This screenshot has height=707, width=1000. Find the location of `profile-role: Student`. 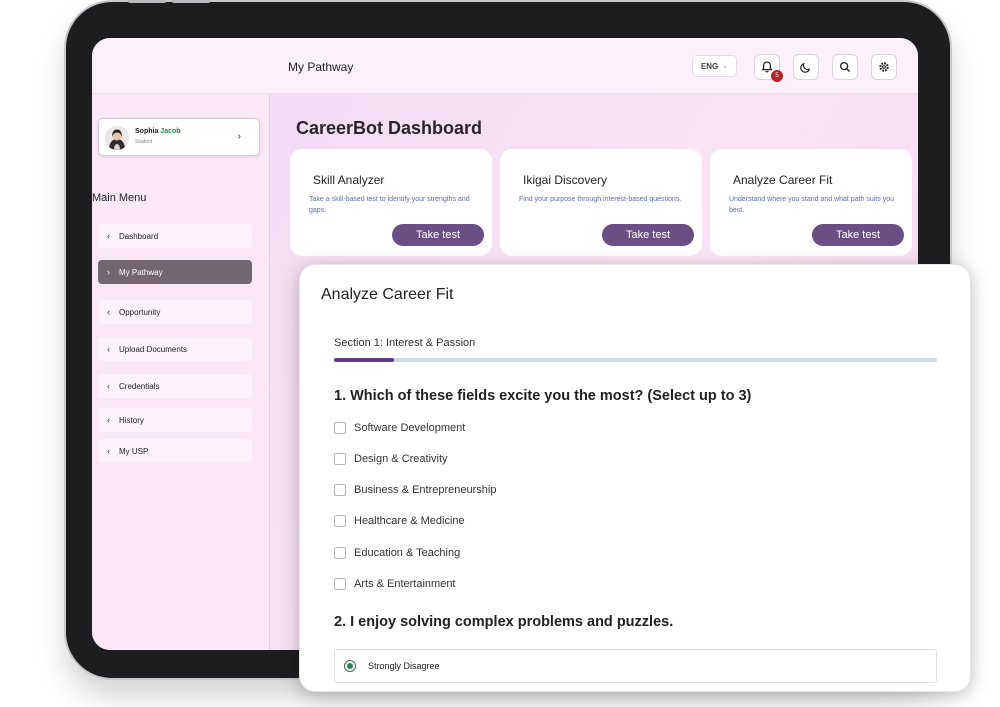

profile-role: Student is located at coordinates (144, 142).